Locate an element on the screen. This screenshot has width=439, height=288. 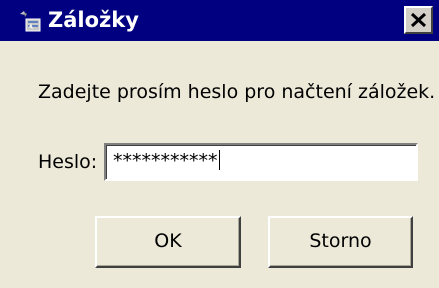
close-button is located at coordinates (418, 20).